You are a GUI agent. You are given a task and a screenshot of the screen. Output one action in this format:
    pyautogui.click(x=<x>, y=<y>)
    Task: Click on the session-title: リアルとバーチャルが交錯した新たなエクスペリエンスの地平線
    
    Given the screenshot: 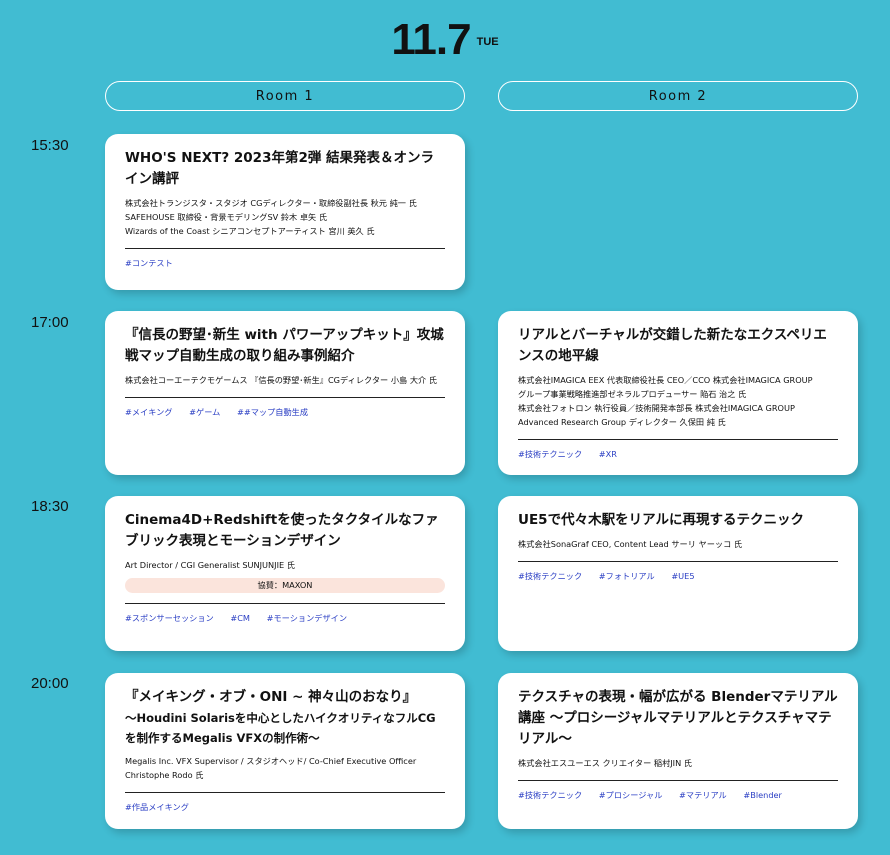 What is the action you would take?
    pyautogui.click(x=672, y=345)
    